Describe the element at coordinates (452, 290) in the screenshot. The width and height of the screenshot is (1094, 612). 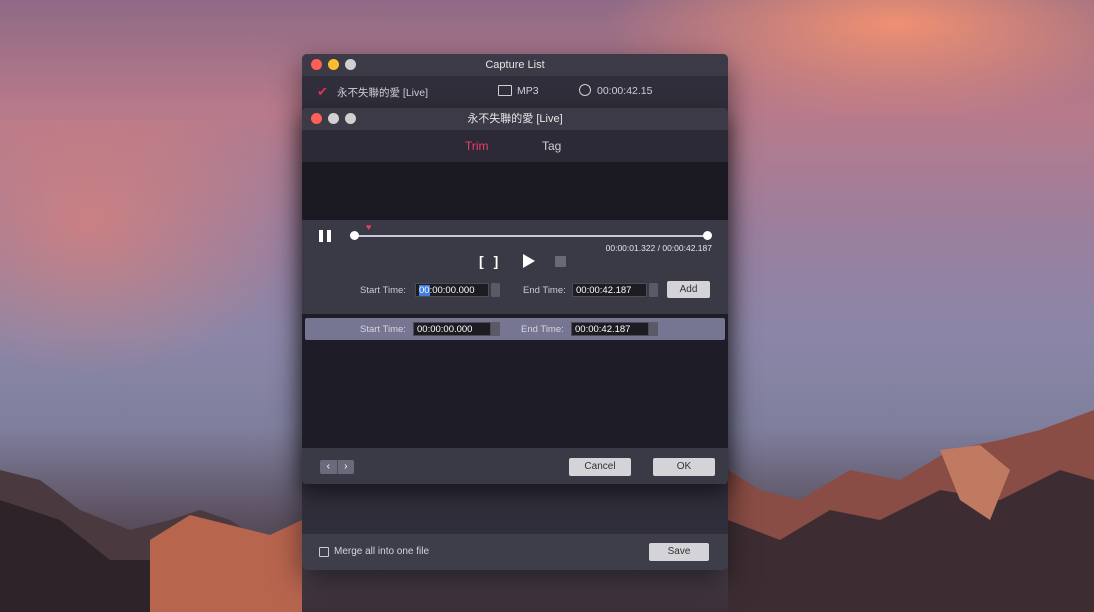
I see `start-time-field: 00:00:00.000` at that location.